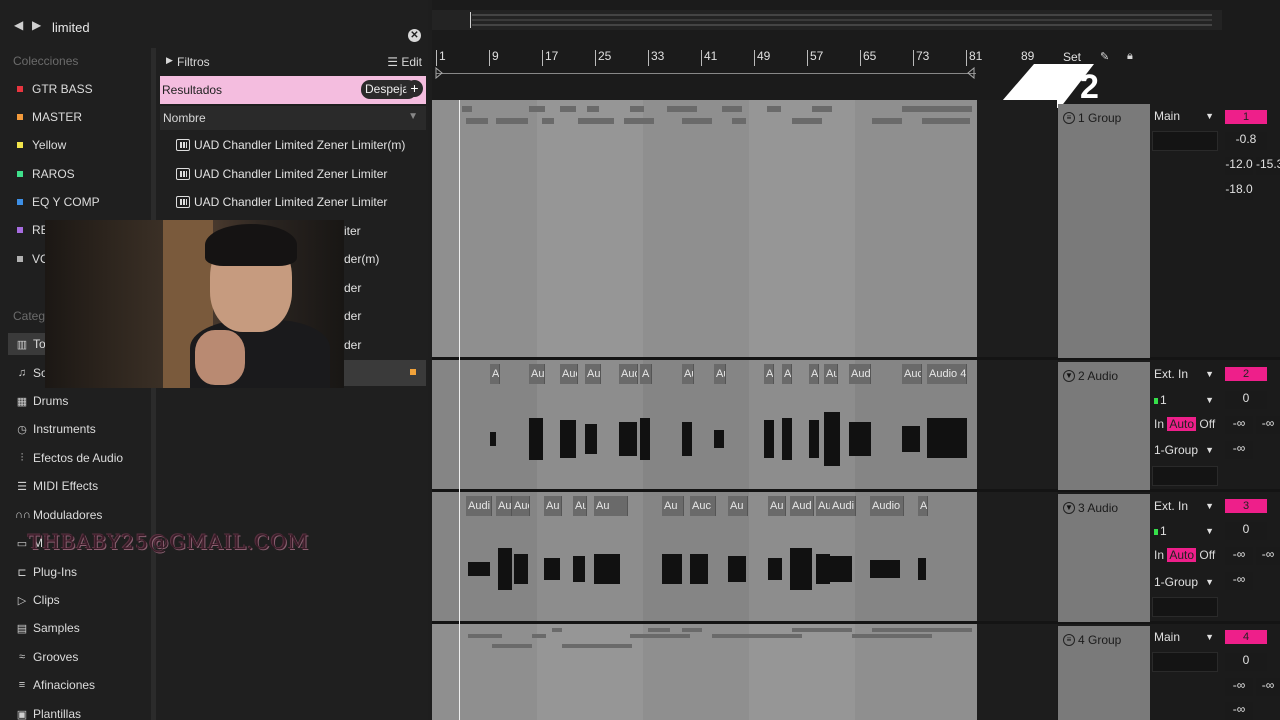 The height and width of the screenshot is (720, 1280). Describe the element at coordinates (23, 515) in the screenshot. I see `modulators-icon: ∩∩` at that location.